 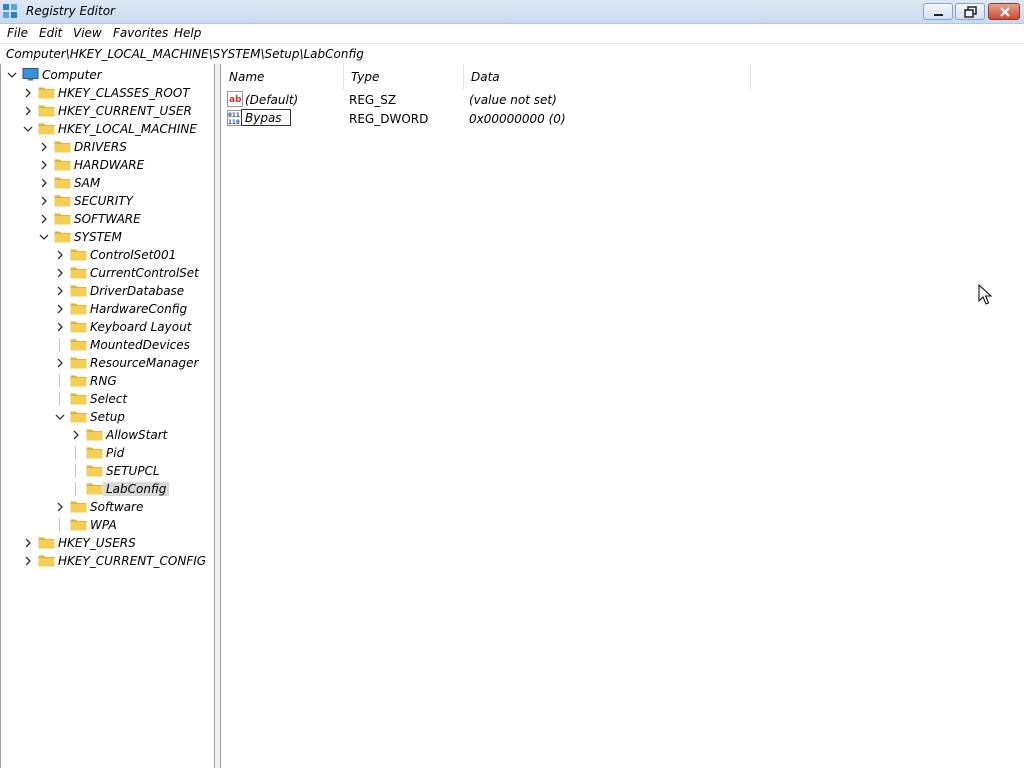 I want to click on tree-node: HKEY_LOCAL_MACHINE, so click(x=114, y=129).